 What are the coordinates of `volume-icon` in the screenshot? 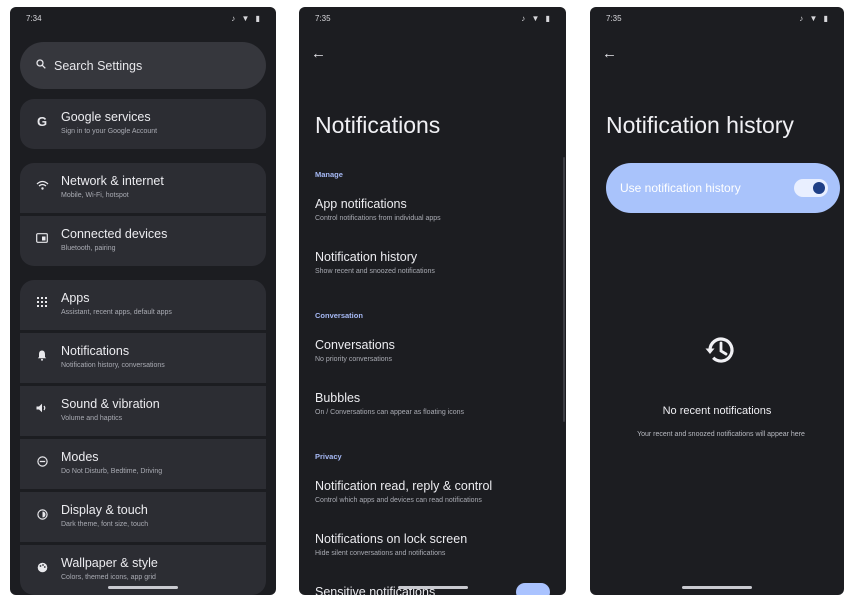 It's located at (42, 409).